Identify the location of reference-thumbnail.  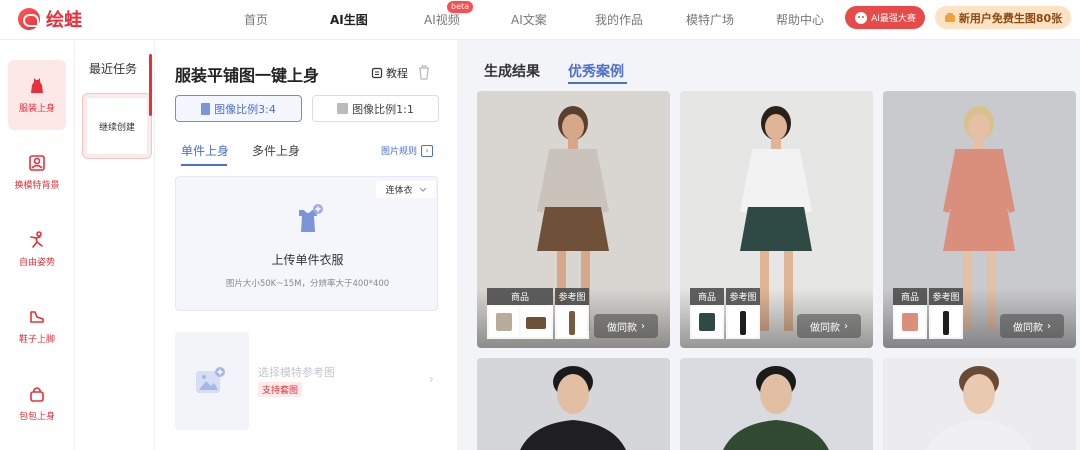
(743, 322).